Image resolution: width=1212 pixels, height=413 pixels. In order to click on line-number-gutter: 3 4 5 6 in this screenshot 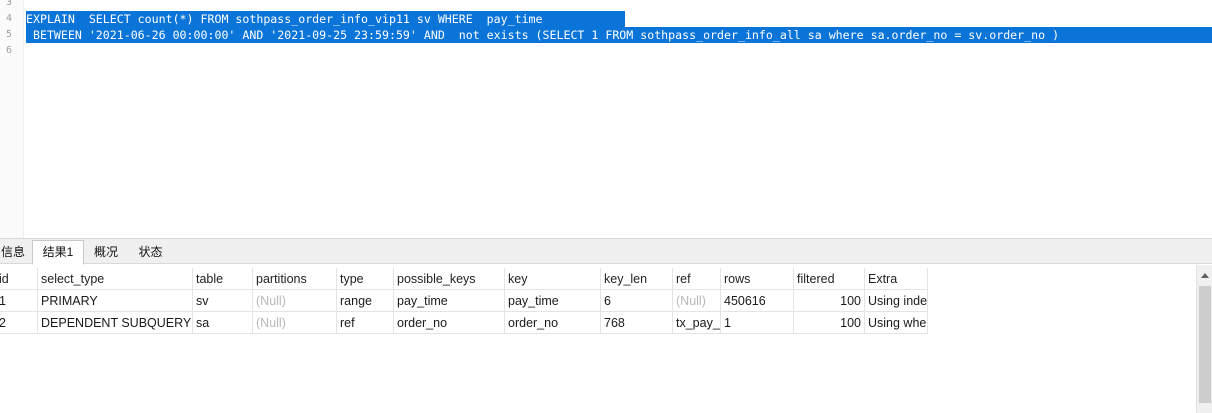, I will do `click(12, 119)`.